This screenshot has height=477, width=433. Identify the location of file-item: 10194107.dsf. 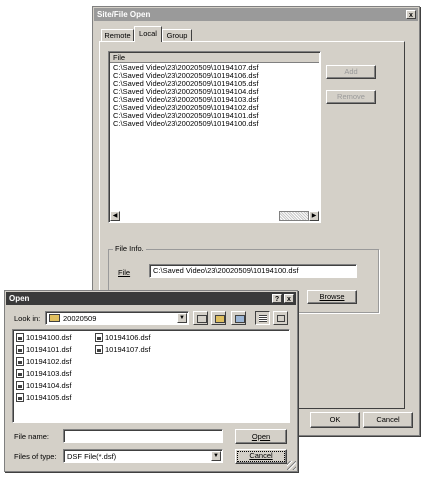
(122, 349).